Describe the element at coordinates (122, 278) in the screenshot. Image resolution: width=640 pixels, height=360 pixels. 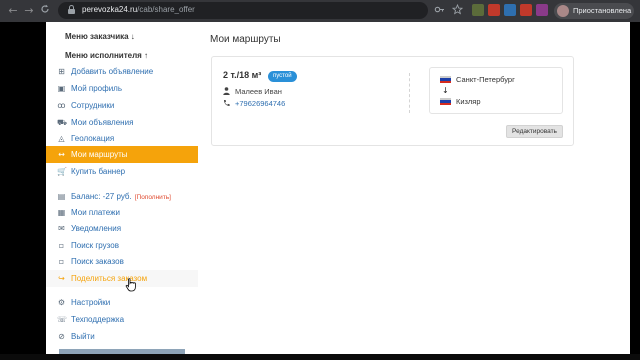
I see `sidebar-item-share-order: ↪ Поделиться заказом` at that location.